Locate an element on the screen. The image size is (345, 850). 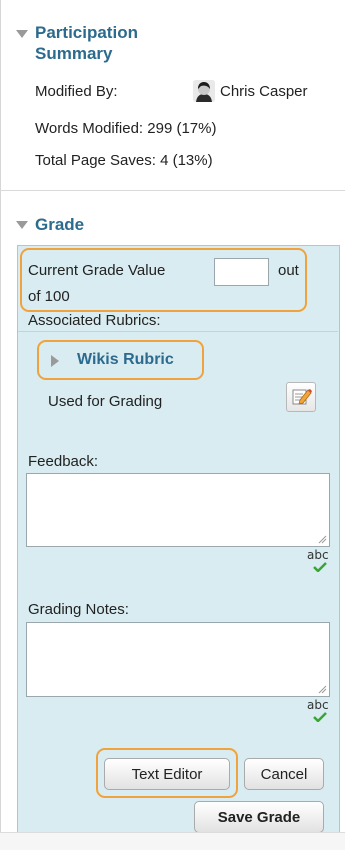
modified-by-label: Modified By: is located at coordinates (76, 91).